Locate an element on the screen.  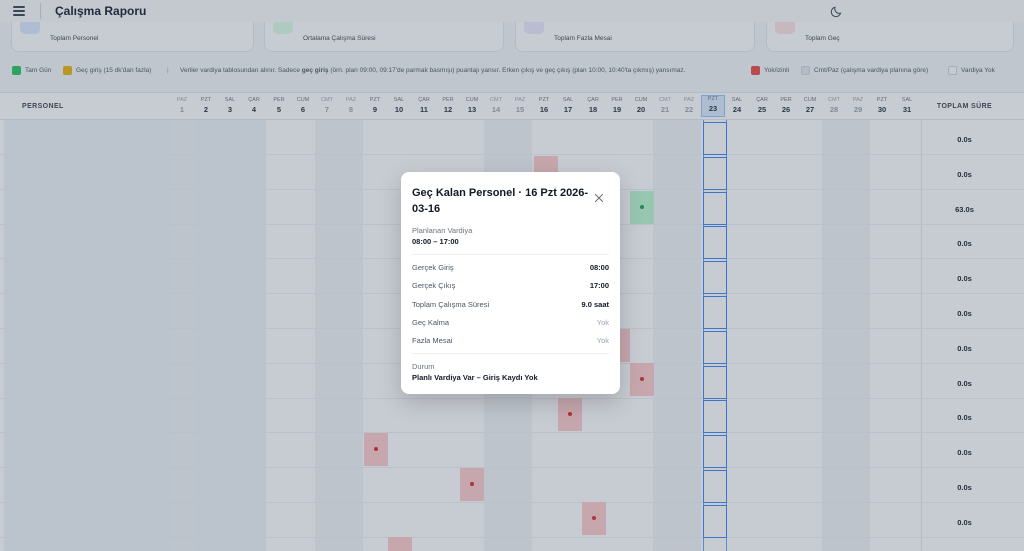
dialog-title: Geç Kalan Personel · 16 Pzt 2026-03-16 is located at coordinates (500, 201).